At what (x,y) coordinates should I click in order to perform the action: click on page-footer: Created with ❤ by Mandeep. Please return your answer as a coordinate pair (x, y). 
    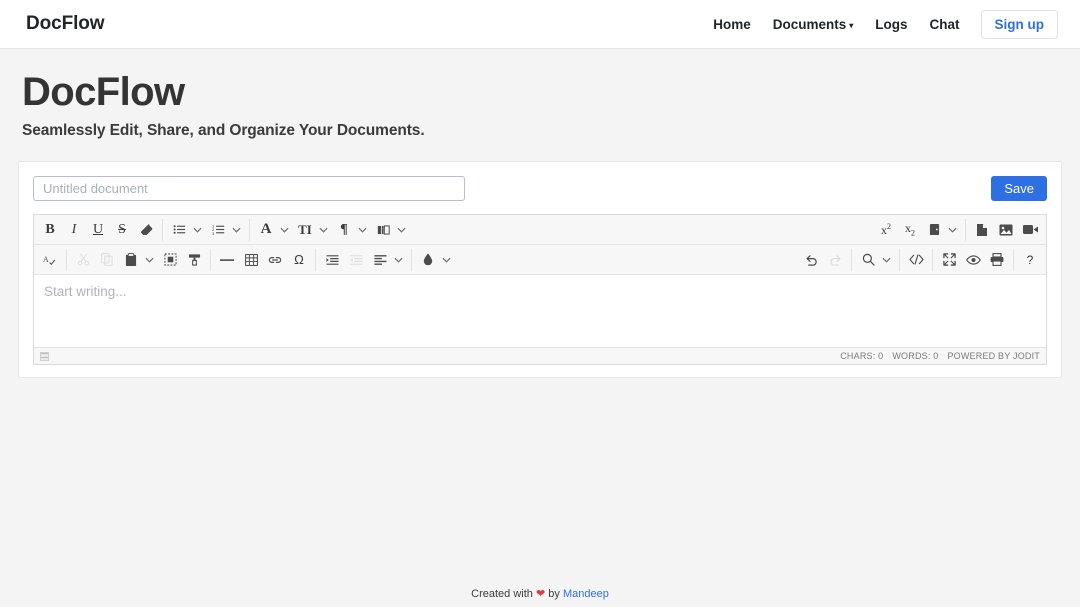
    Looking at the image, I should click on (540, 593).